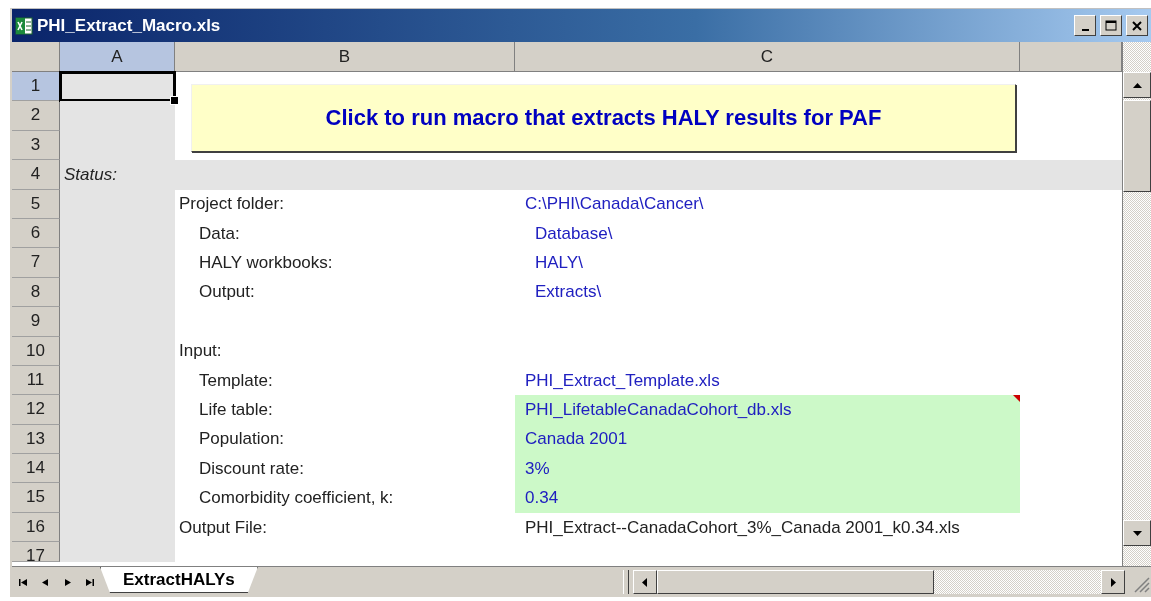  I want to click on maximize-button, so click(1111, 25).